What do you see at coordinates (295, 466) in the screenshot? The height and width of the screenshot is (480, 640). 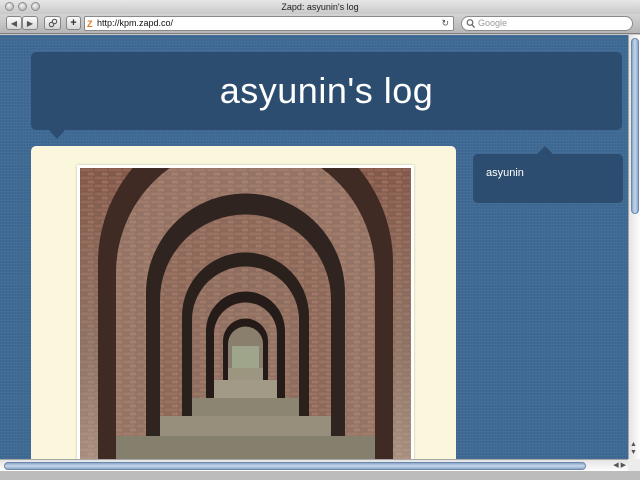 I see `horizontal-scroll-thumb` at bounding box center [295, 466].